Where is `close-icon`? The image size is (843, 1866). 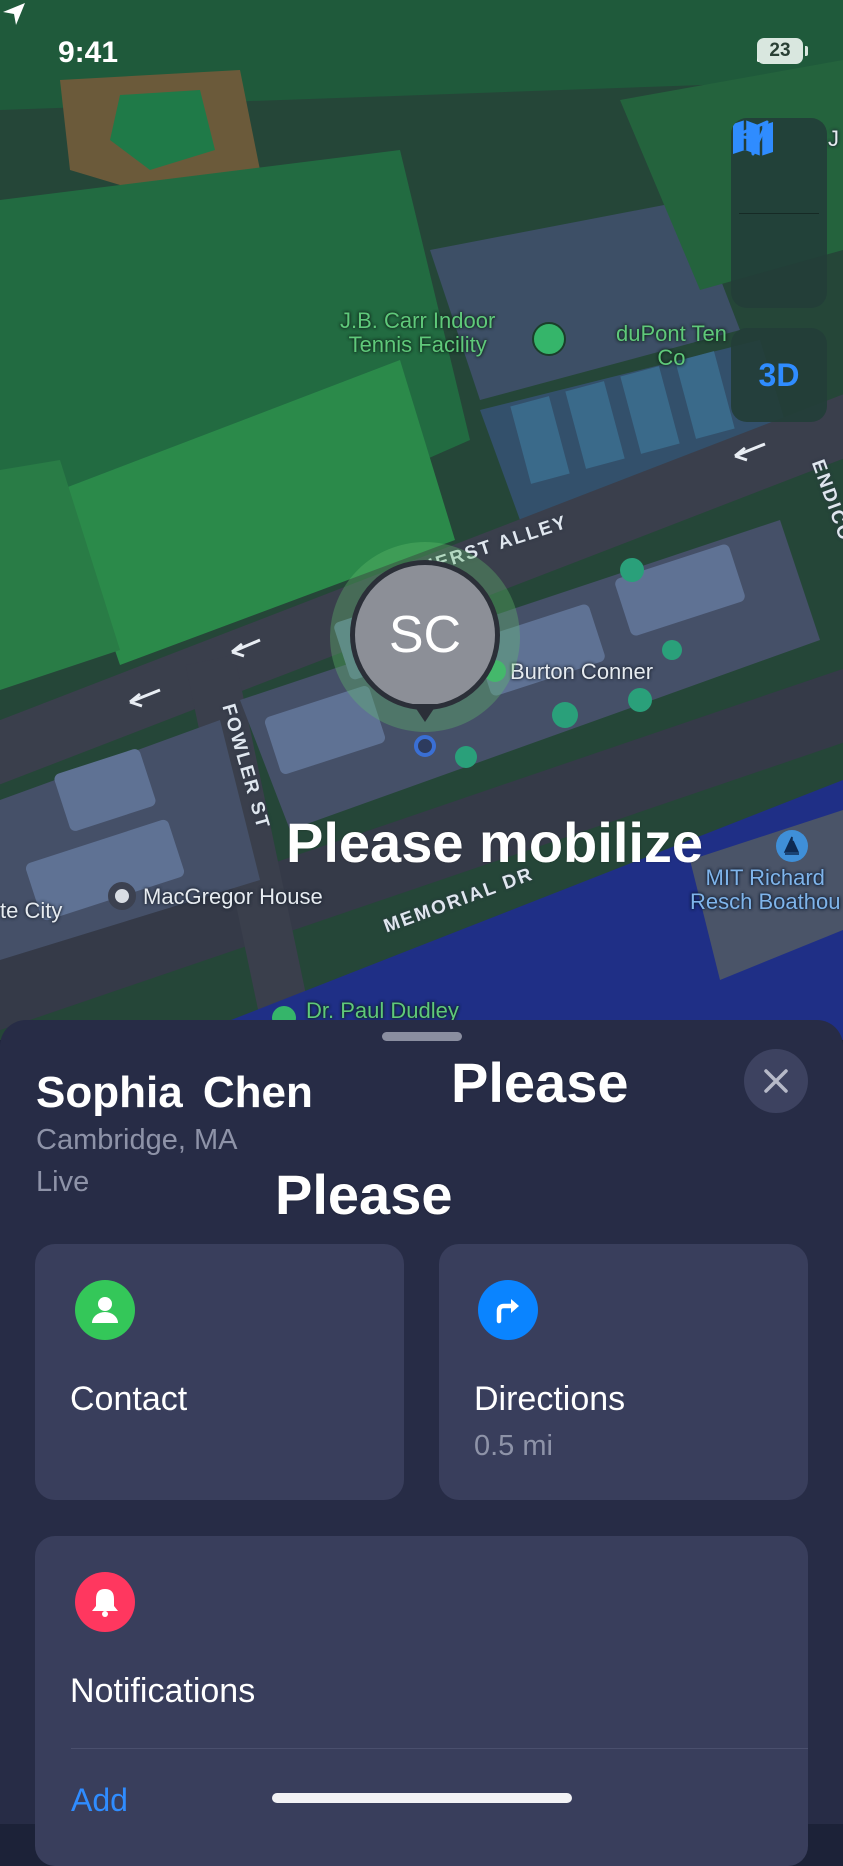 close-icon is located at coordinates (776, 1081).